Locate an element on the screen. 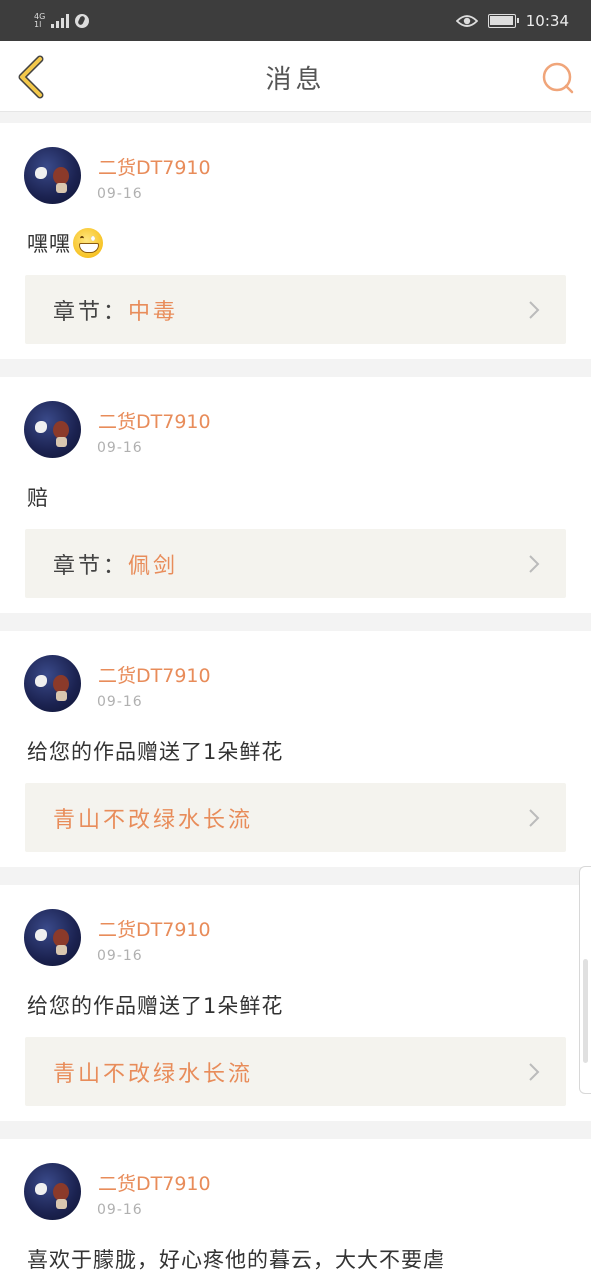  message-content: 嘿嘿 is located at coordinates (65, 243).